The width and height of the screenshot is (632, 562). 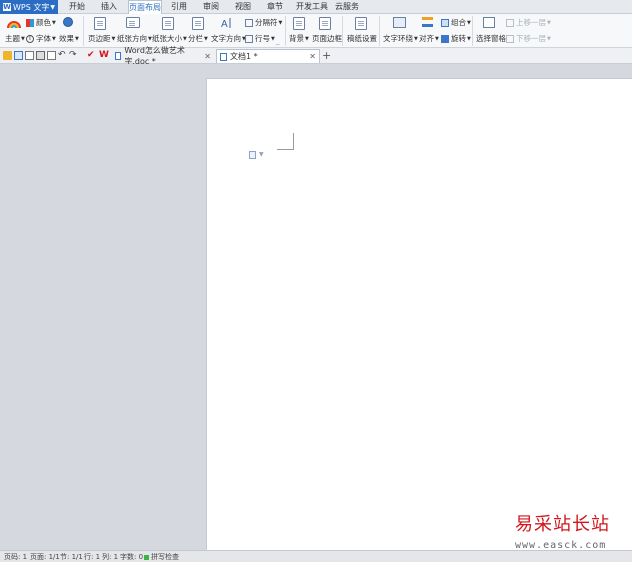 What do you see at coordinates (228, 38) in the screenshot?
I see `text-direction-button: 文字方向 ▼` at bounding box center [228, 38].